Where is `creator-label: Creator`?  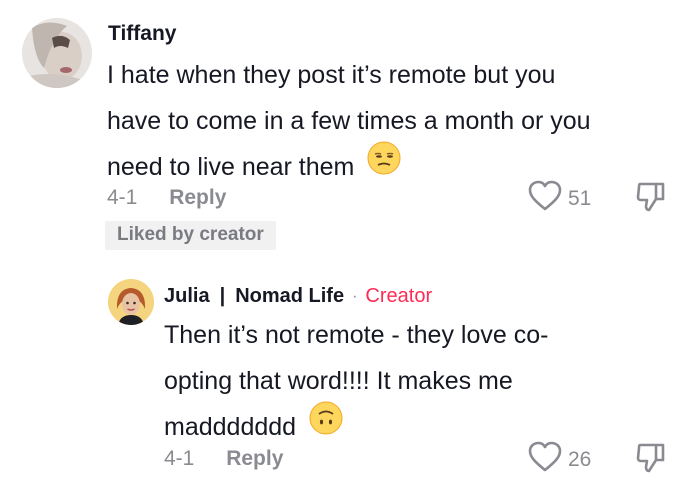 creator-label: Creator is located at coordinates (399, 296).